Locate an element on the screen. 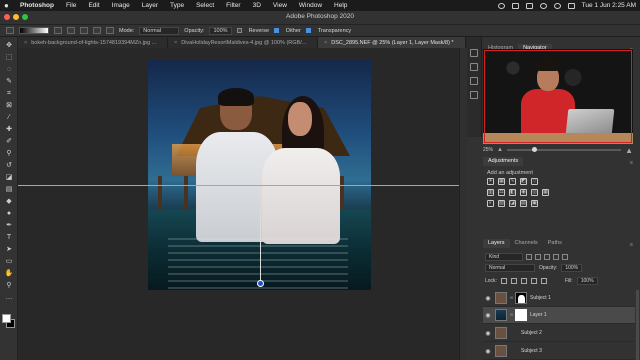 This screenshot has height=360, width=640. fill-field: 100% is located at coordinates (587, 281).